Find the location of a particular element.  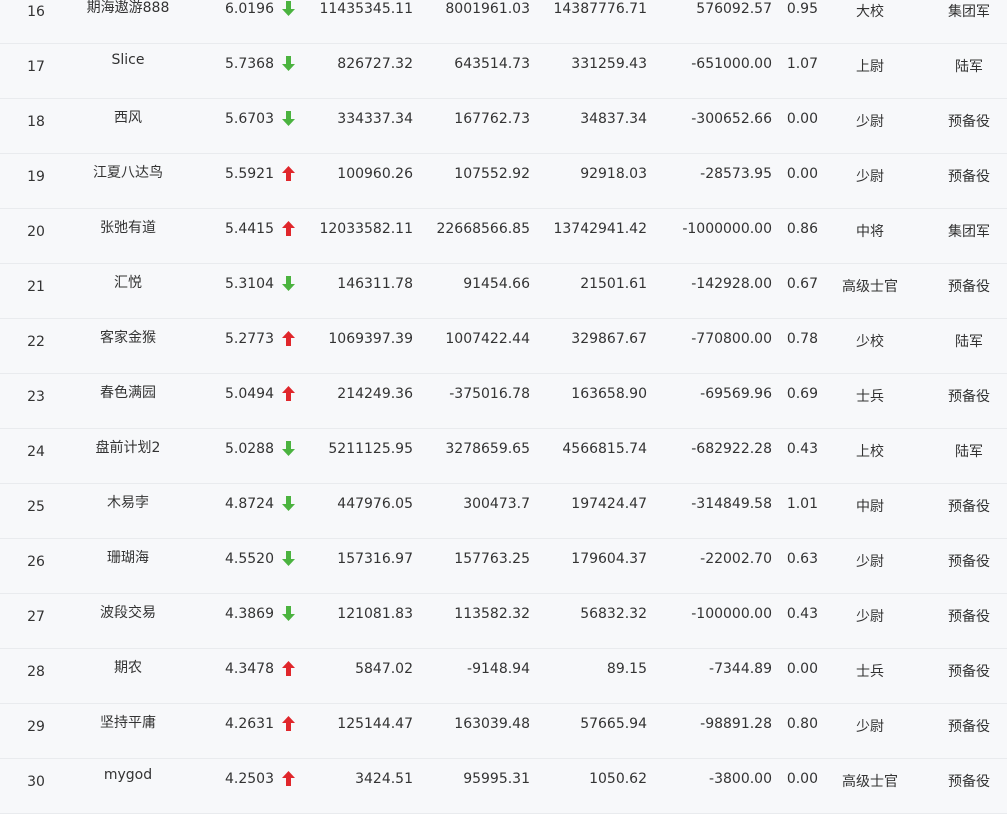

value-col-1: 157316.97 is located at coordinates (375, 559).